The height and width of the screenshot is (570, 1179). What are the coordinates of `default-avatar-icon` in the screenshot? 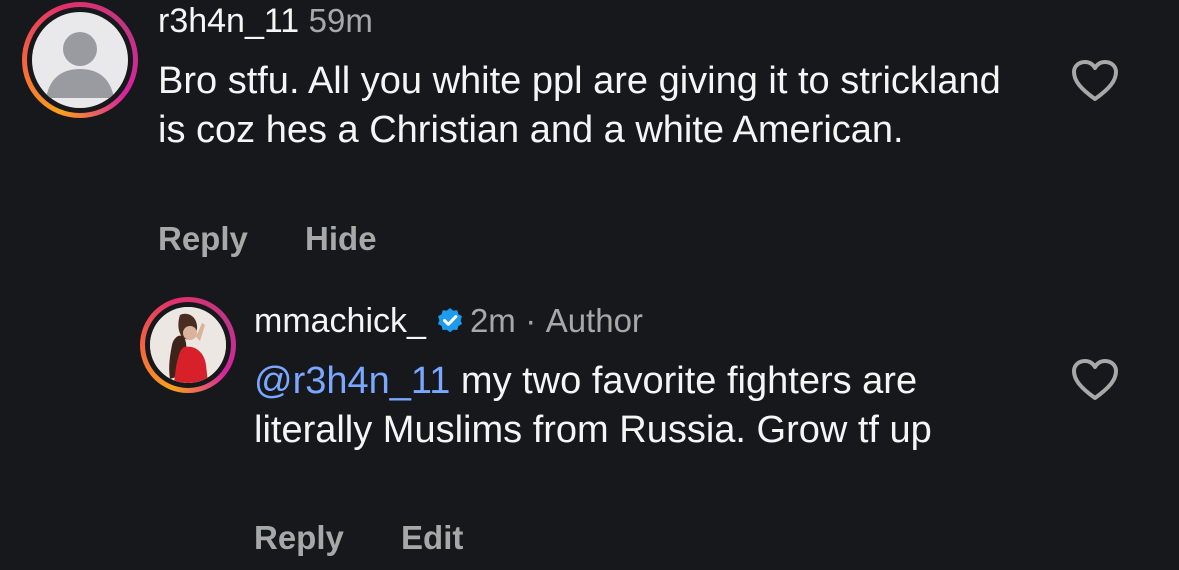 It's located at (80, 60).